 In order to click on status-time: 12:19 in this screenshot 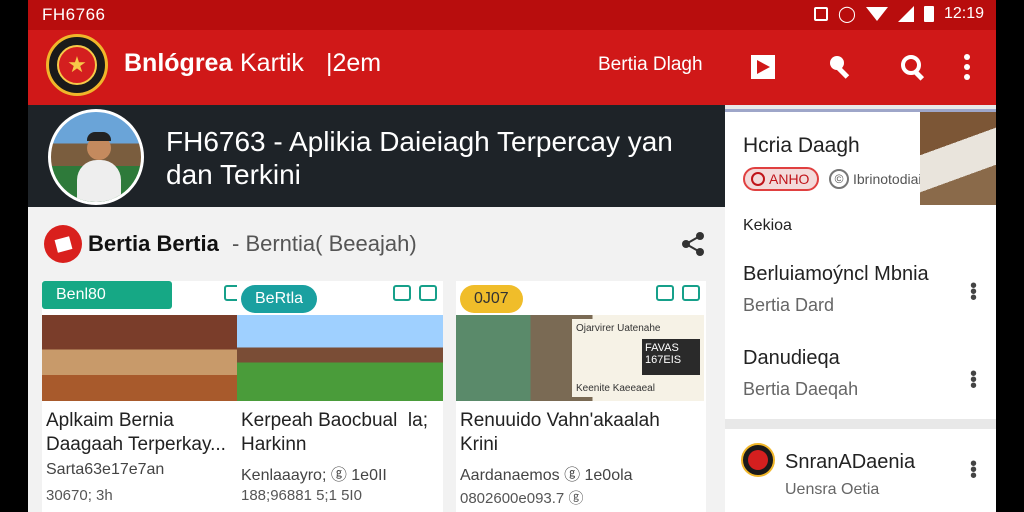, I will do `click(963, 13)`.